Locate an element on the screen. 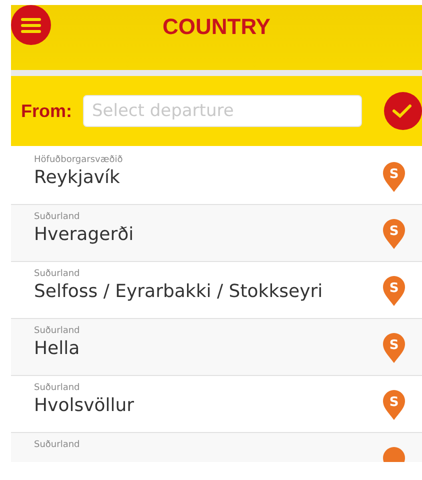  stop-item: Suðurland Hveragerði S is located at coordinates (216, 233).